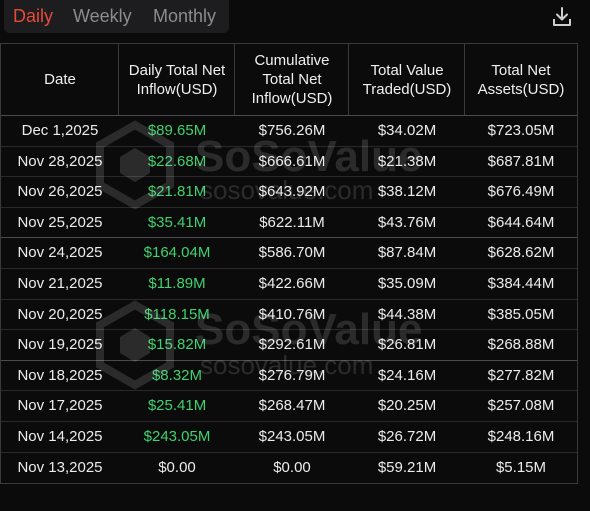  Describe the element at coordinates (60, 79) in the screenshot. I see `header-date: Date` at that location.